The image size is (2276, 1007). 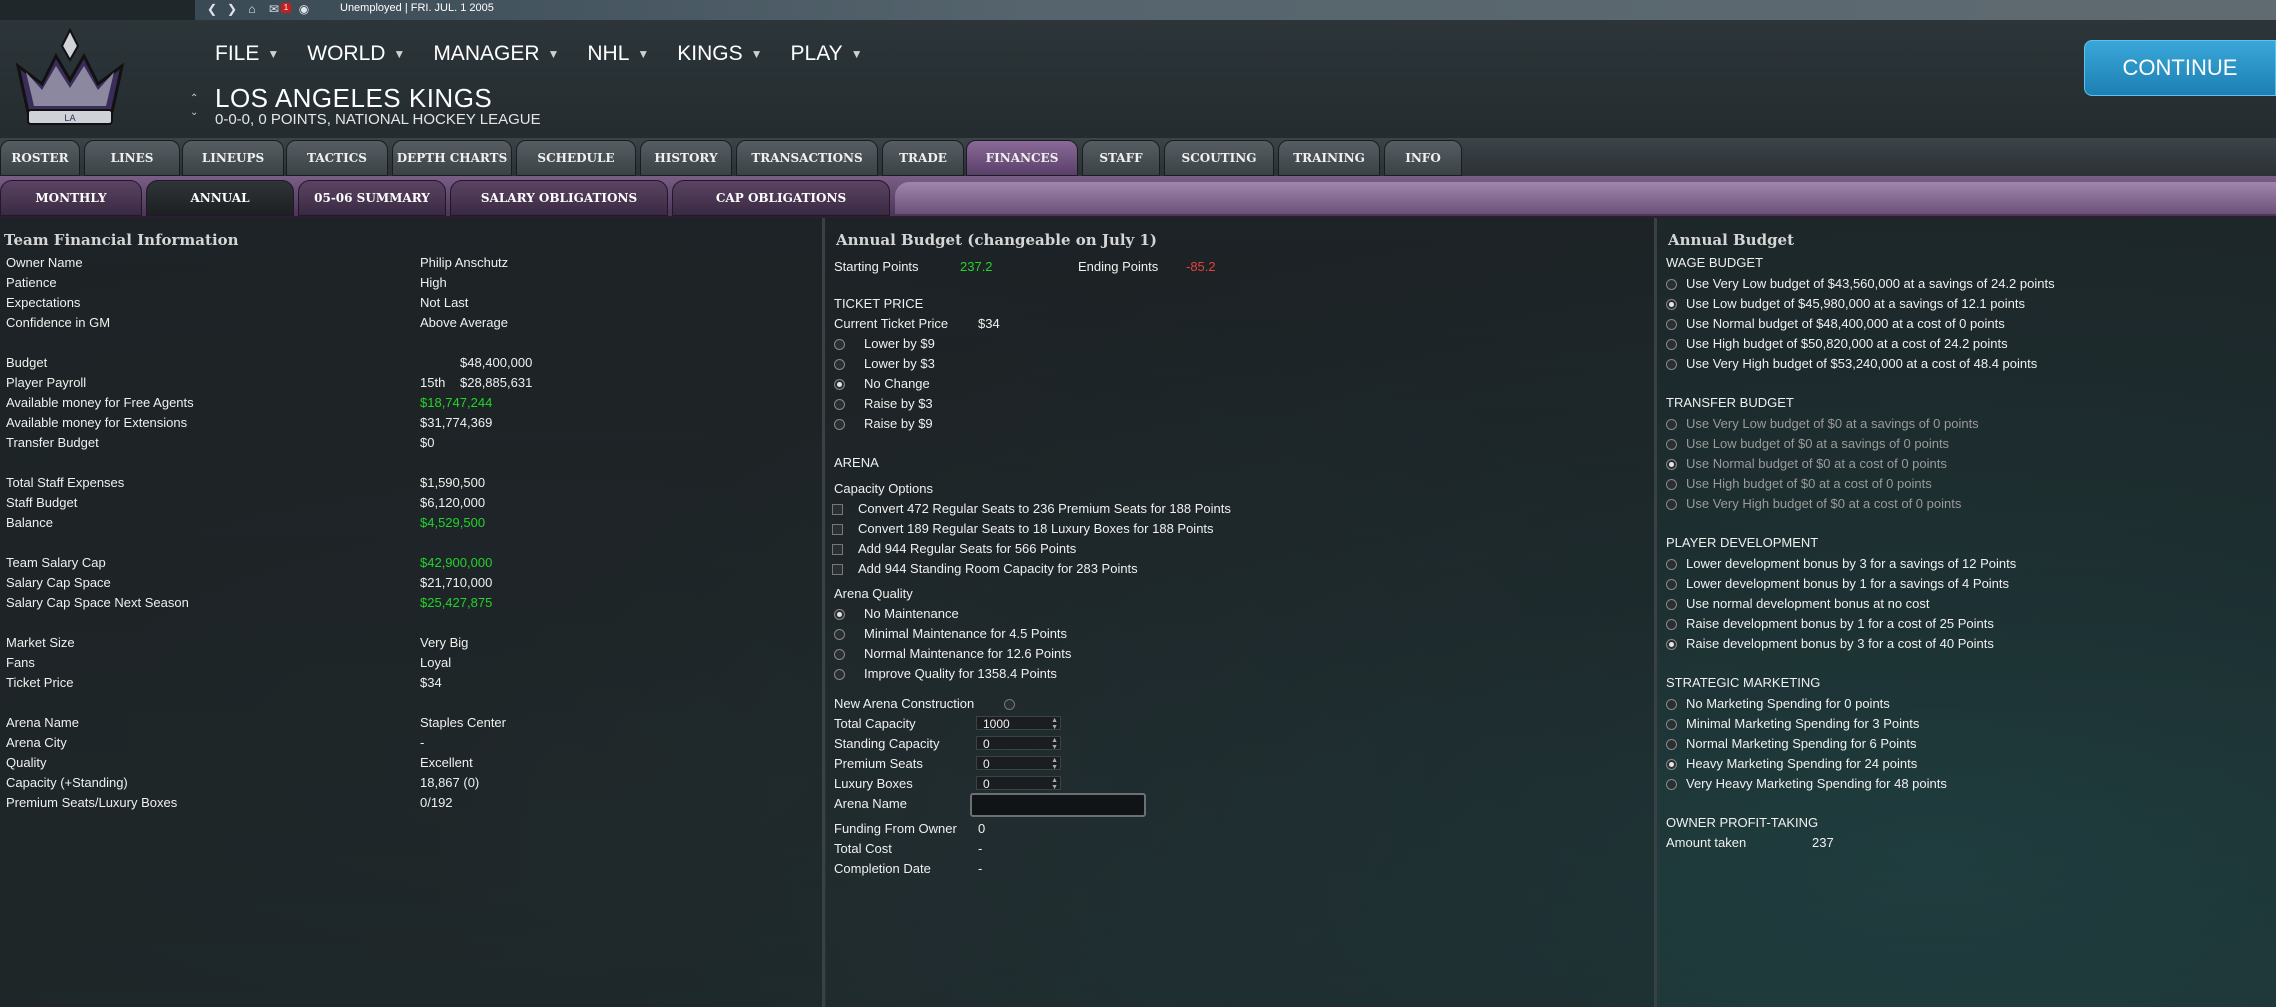 What do you see at coordinates (252, 9) in the screenshot?
I see `home-icon: ⌂` at bounding box center [252, 9].